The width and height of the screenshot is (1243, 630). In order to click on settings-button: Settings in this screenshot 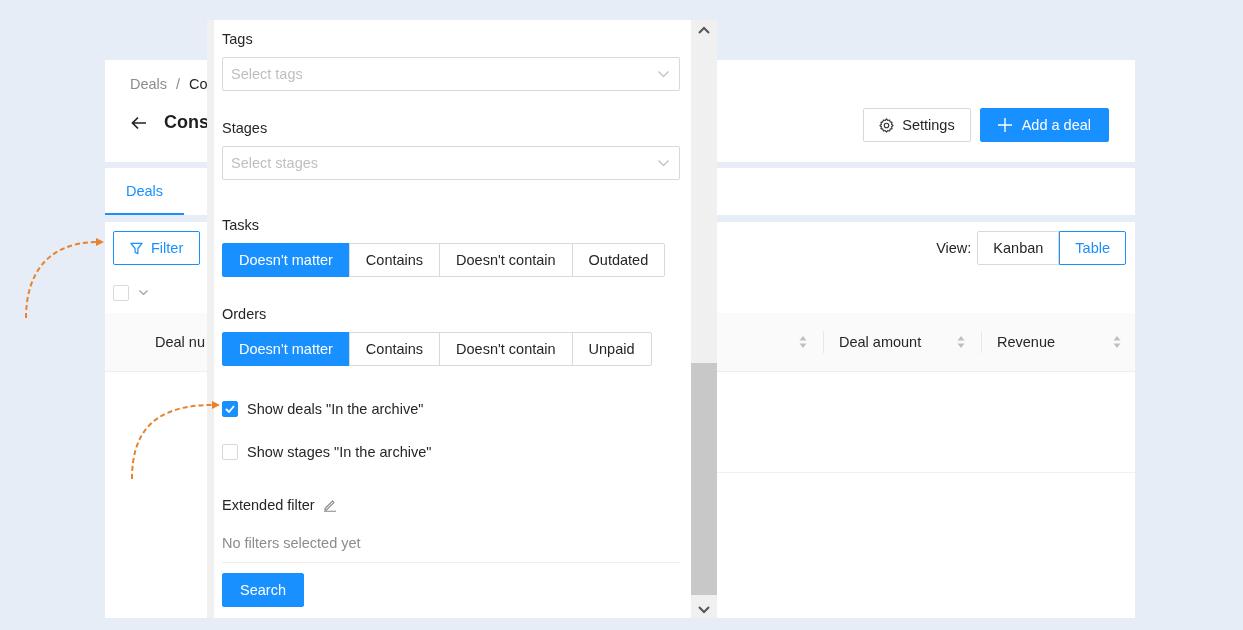, I will do `click(917, 125)`.